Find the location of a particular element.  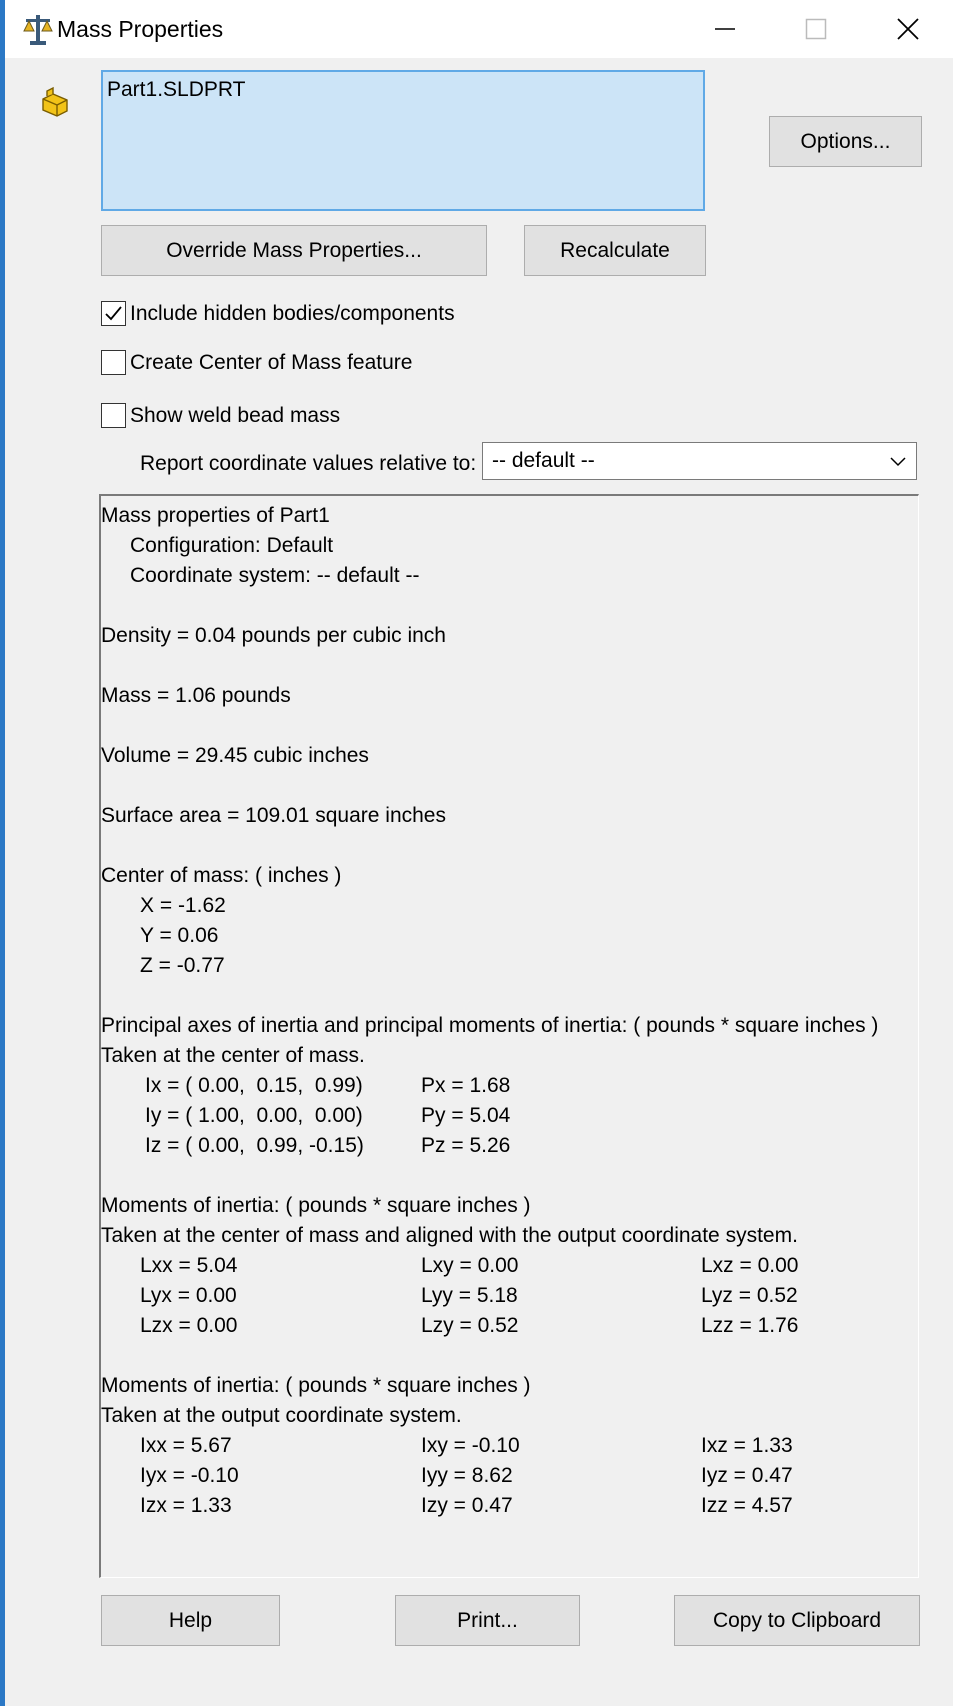

moi-com-cell: Lxx = 5.04 is located at coordinates (189, 1265).